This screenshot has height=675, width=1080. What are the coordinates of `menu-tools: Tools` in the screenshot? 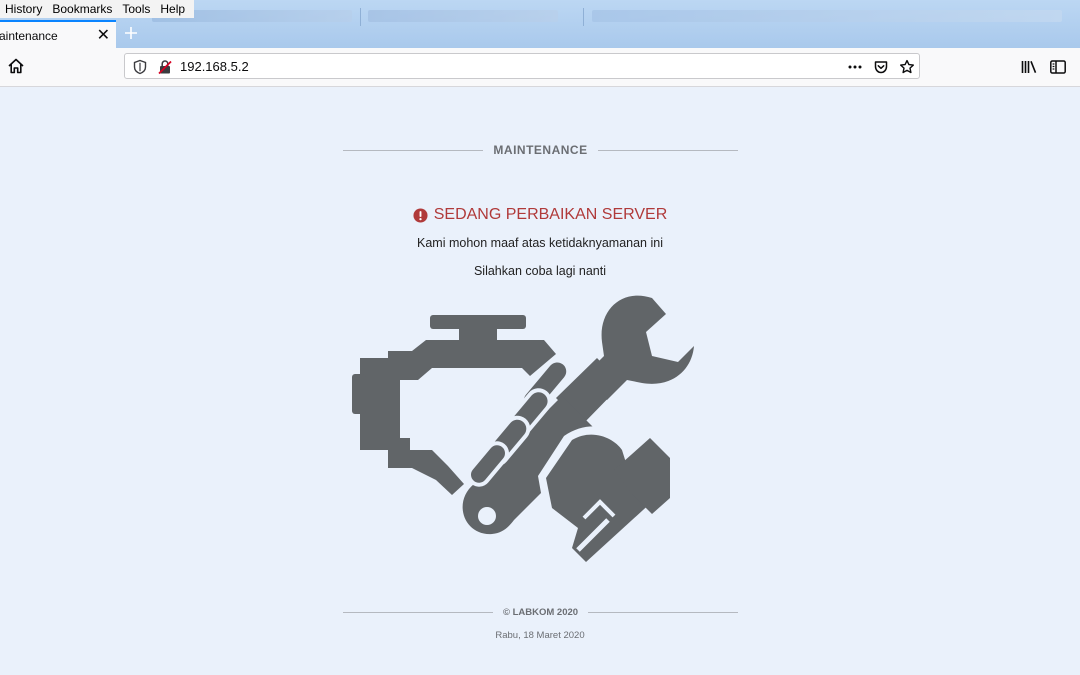 It's located at (136, 9).